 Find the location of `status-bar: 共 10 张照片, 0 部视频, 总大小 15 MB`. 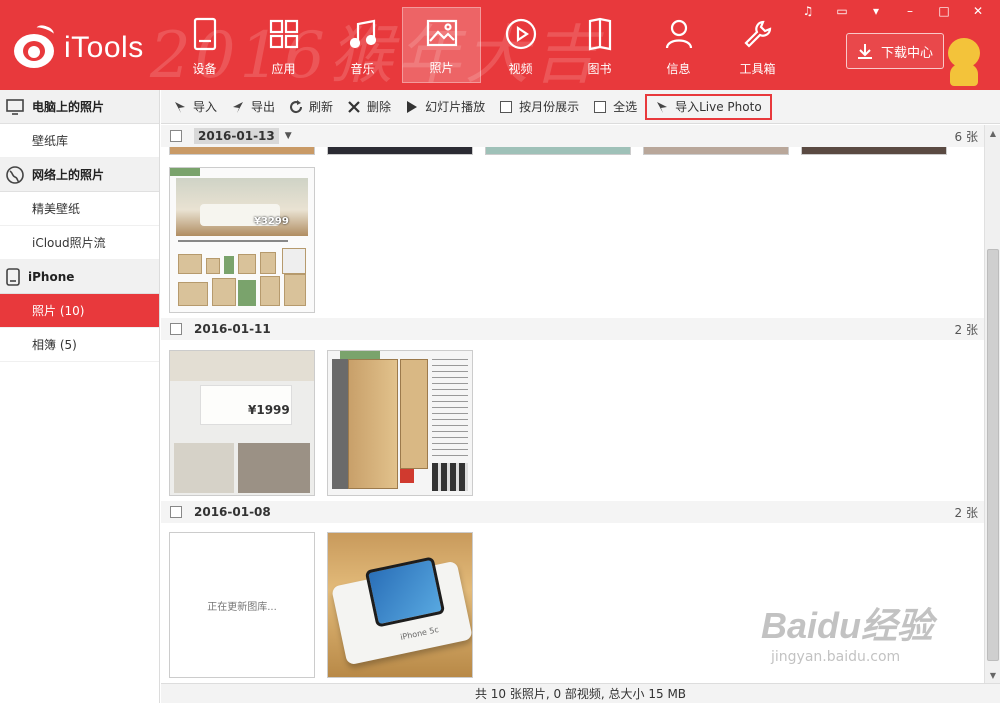

status-bar: 共 10 张照片, 0 部视频, 总大小 15 MB is located at coordinates (580, 693).